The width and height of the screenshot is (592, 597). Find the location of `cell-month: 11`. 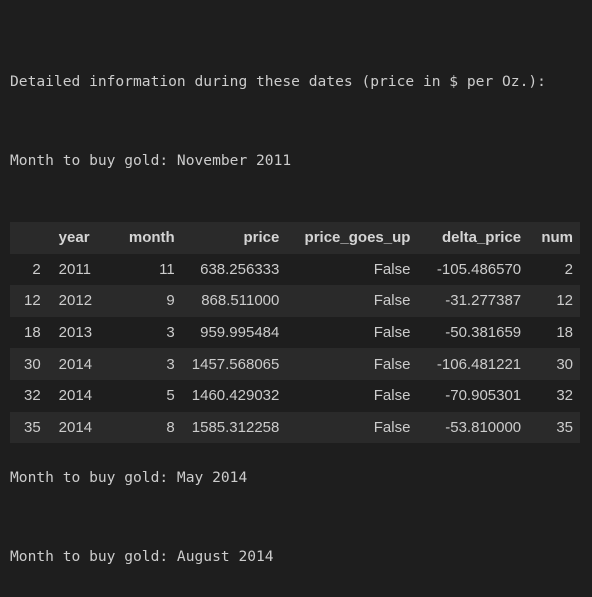

cell-month: 11 is located at coordinates (167, 269).